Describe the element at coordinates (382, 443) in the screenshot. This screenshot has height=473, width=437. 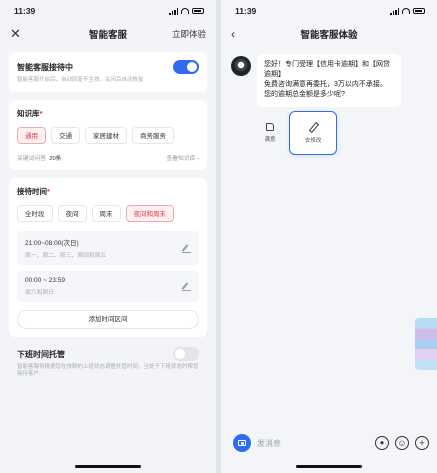
I see `voice-icon: ⏺` at that location.